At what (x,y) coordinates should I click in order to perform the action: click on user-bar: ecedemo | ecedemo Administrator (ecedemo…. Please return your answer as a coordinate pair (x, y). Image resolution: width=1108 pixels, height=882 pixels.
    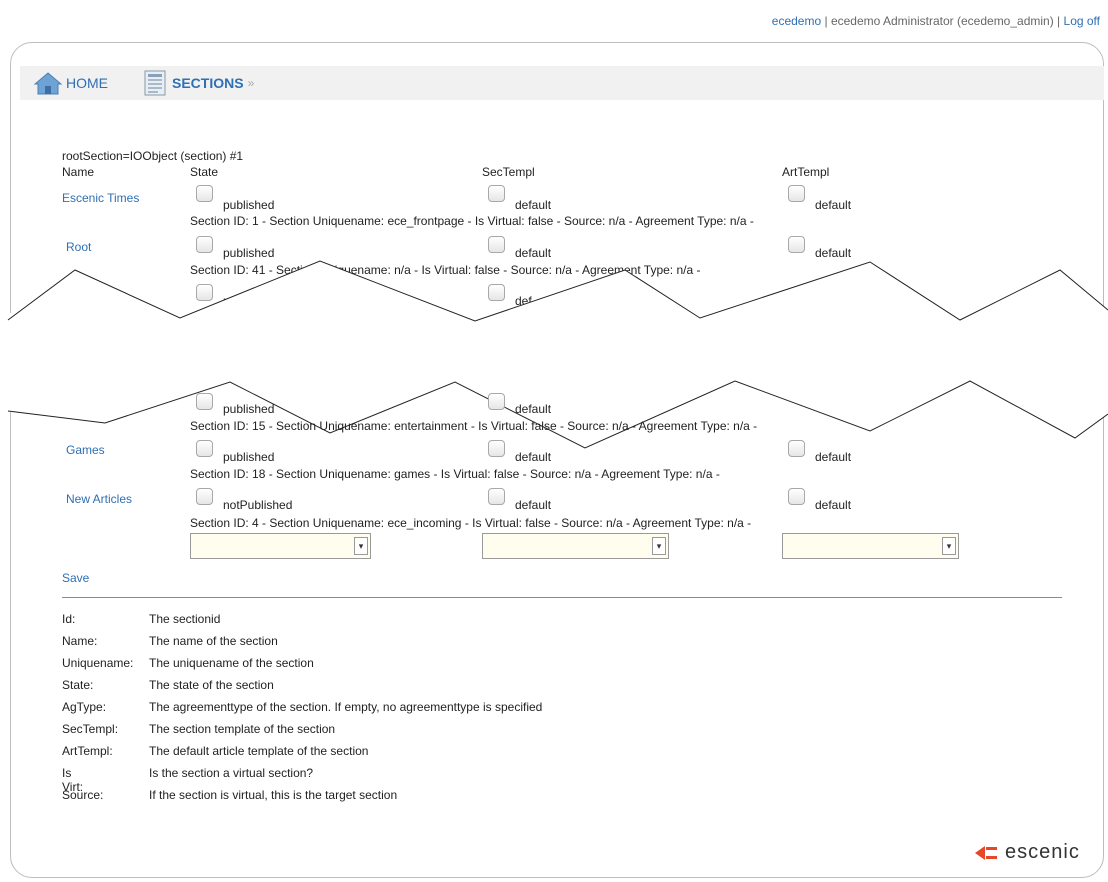
    Looking at the image, I should click on (936, 21).